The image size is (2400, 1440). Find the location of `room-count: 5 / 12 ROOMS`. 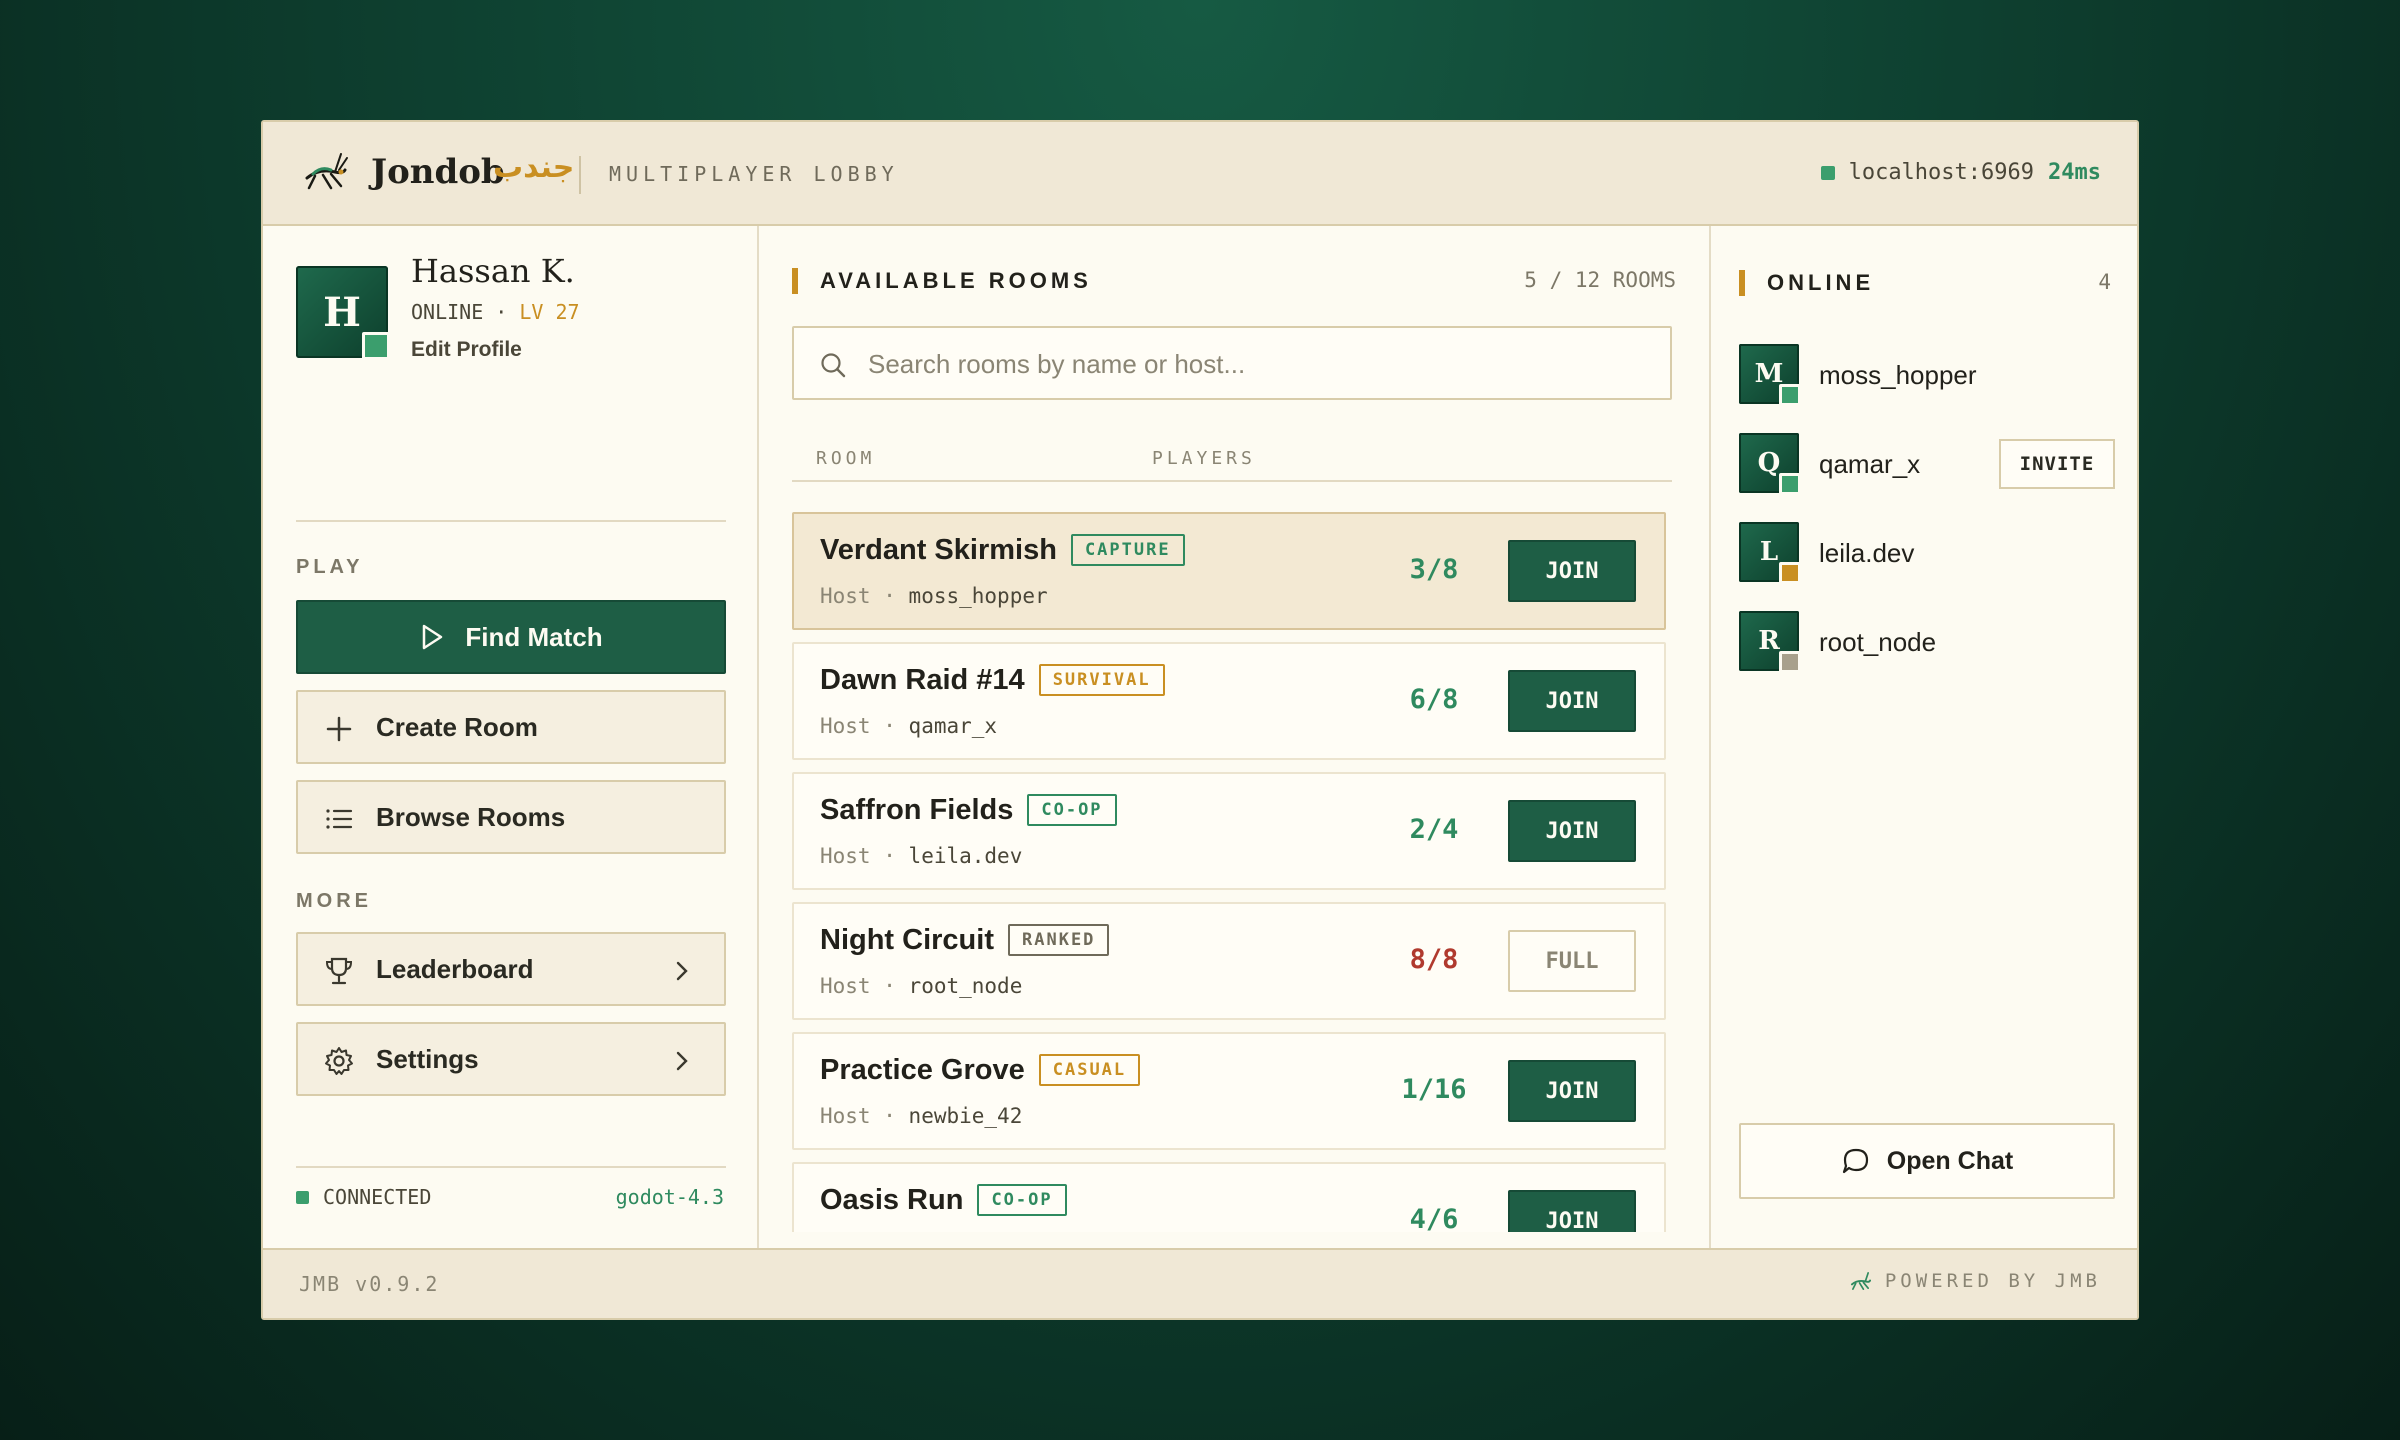

room-count: 5 / 12 ROOMS is located at coordinates (1600, 280).